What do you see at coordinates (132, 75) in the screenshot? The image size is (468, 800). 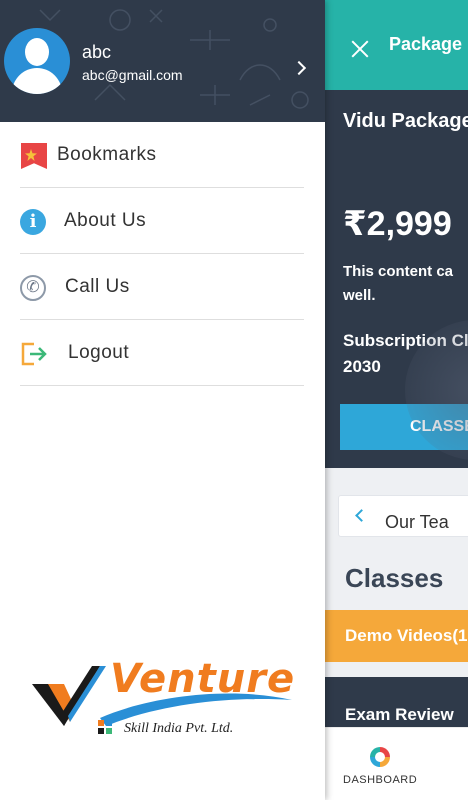 I see `user-email: abc@gmail.com` at bounding box center [132, 75].